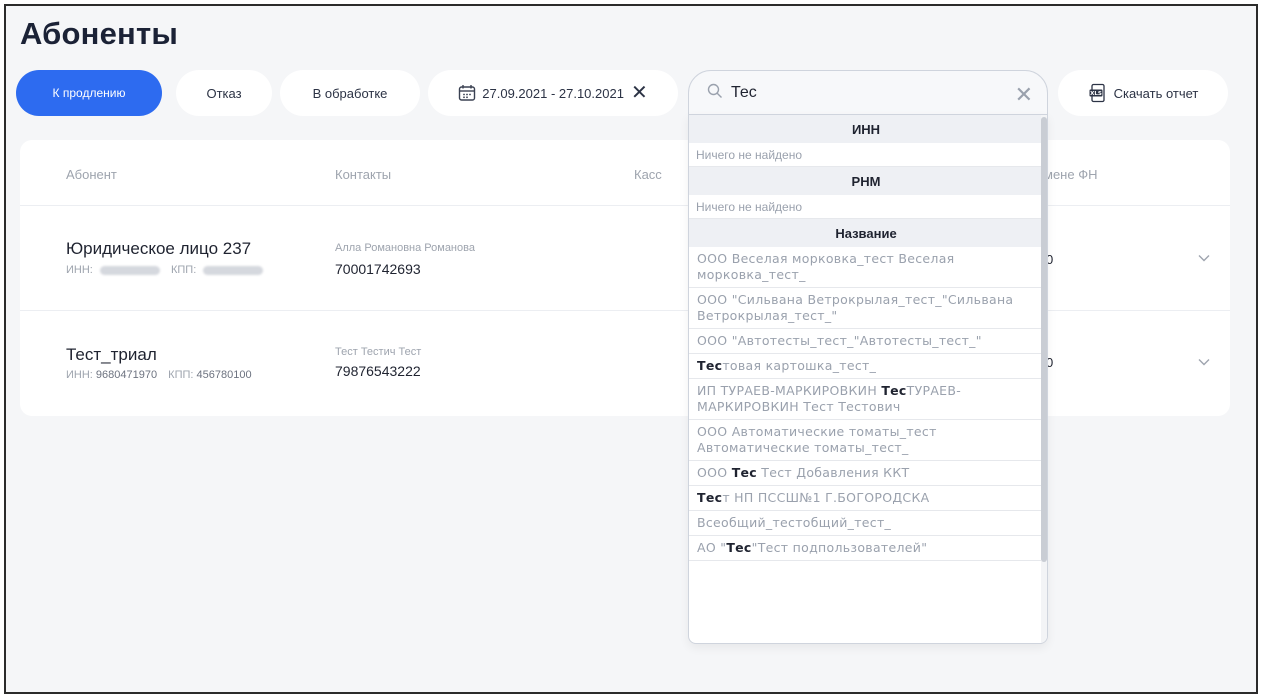  I want to click on contact-phone: 79876543222, so click(378, 371).